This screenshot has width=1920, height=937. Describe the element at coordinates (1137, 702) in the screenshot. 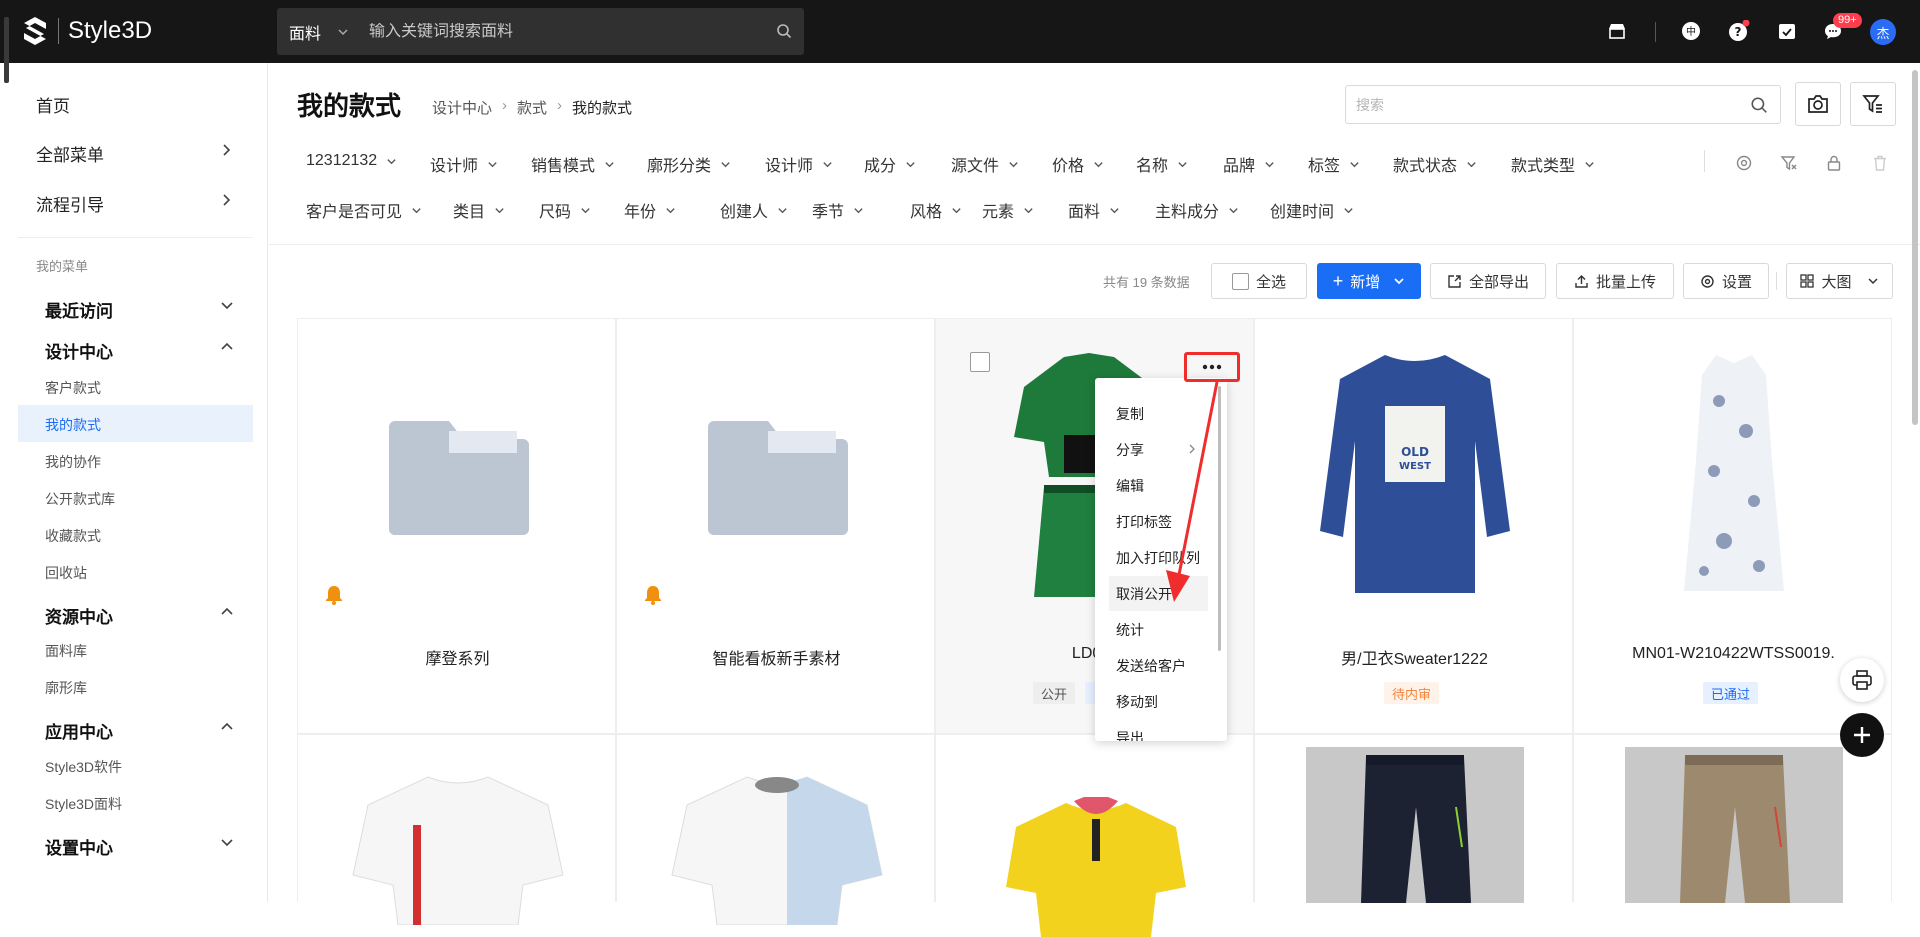

I see `menu-item-move-to: 移动到` at that location.